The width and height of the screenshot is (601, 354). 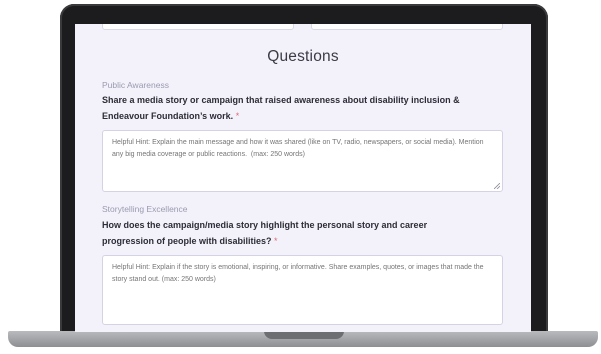 I want to click on question-category-public-awareness: Public Awareness, so click(x=135, y=85).